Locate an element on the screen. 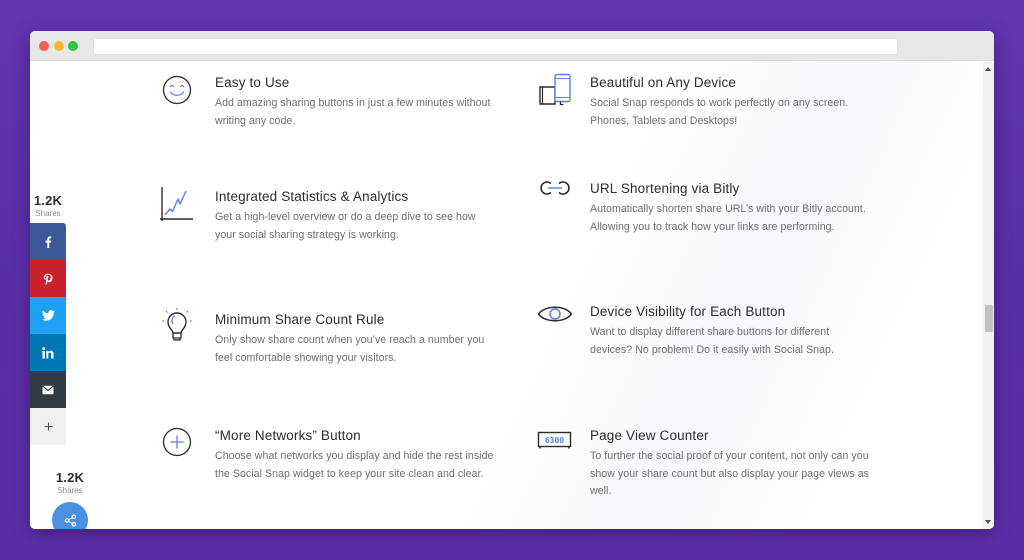  floating-share-button is located at coordinates (70, 515).